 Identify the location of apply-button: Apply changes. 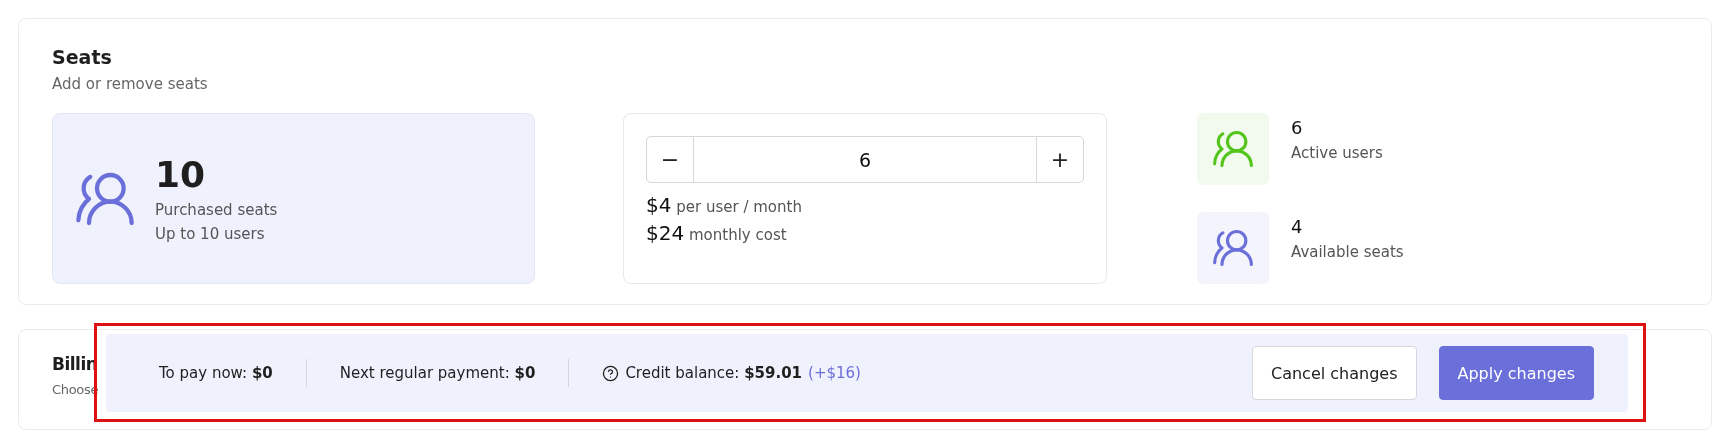
(1516, 373).